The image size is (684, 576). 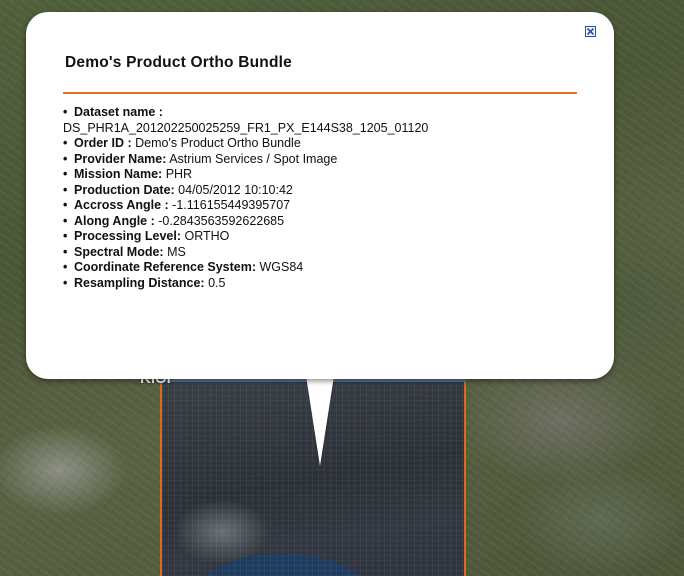 What do you see at coordinates (233, 189) in the screenshot?
I see `field-value: 04/05/2012 10:10:42` at bounding box center [233, 189].